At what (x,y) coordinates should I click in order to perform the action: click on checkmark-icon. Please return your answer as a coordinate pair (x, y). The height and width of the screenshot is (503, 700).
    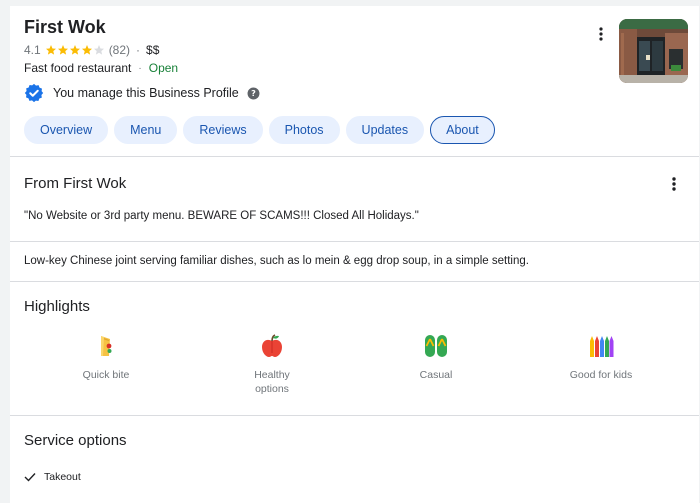
    Looking at the image, I should click on (30, 477).